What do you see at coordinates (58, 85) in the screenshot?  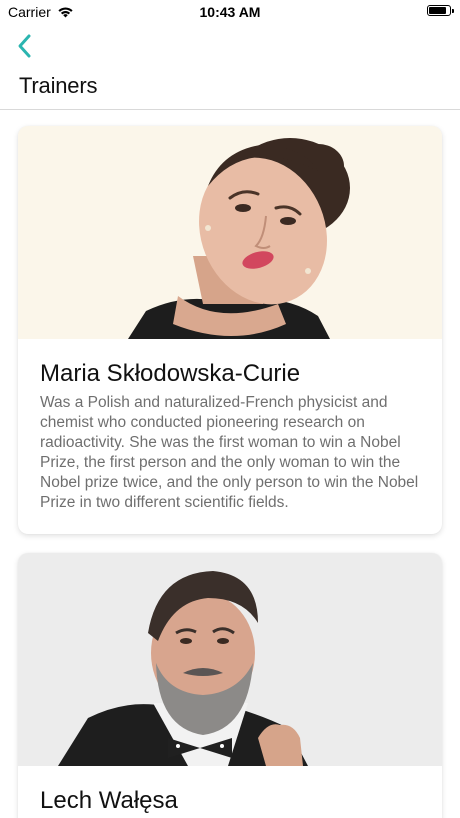 I see `page-title: Trainers` at bounding box center [58, 85].